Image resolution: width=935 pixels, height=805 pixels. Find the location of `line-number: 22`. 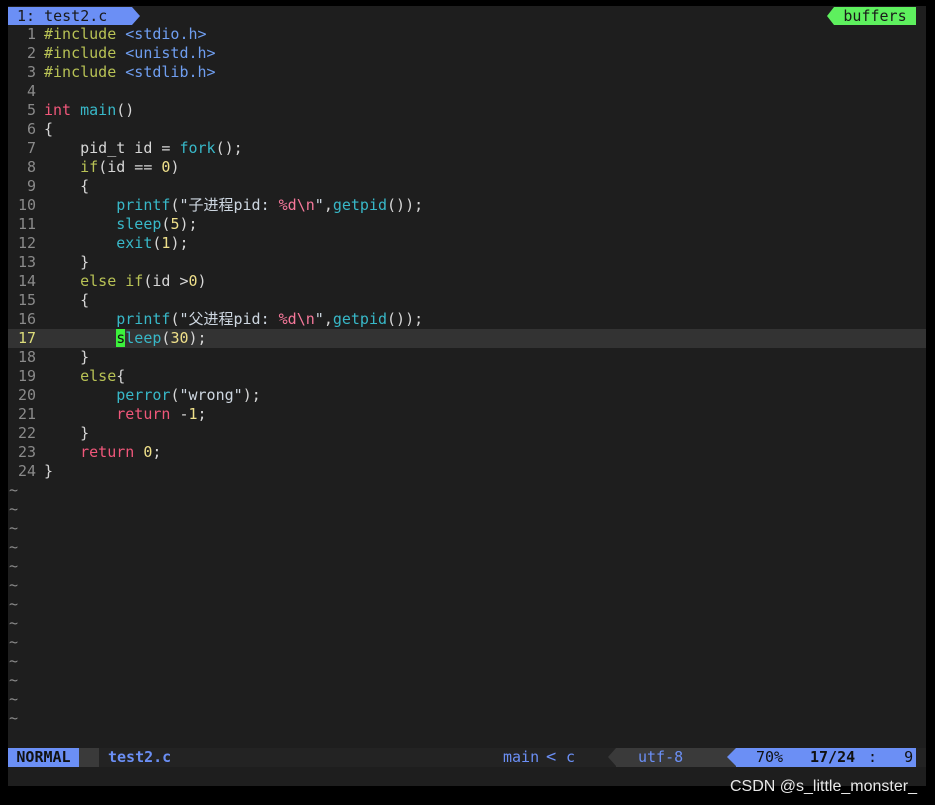

line-number: 22 is located at coordinates (26, 433).